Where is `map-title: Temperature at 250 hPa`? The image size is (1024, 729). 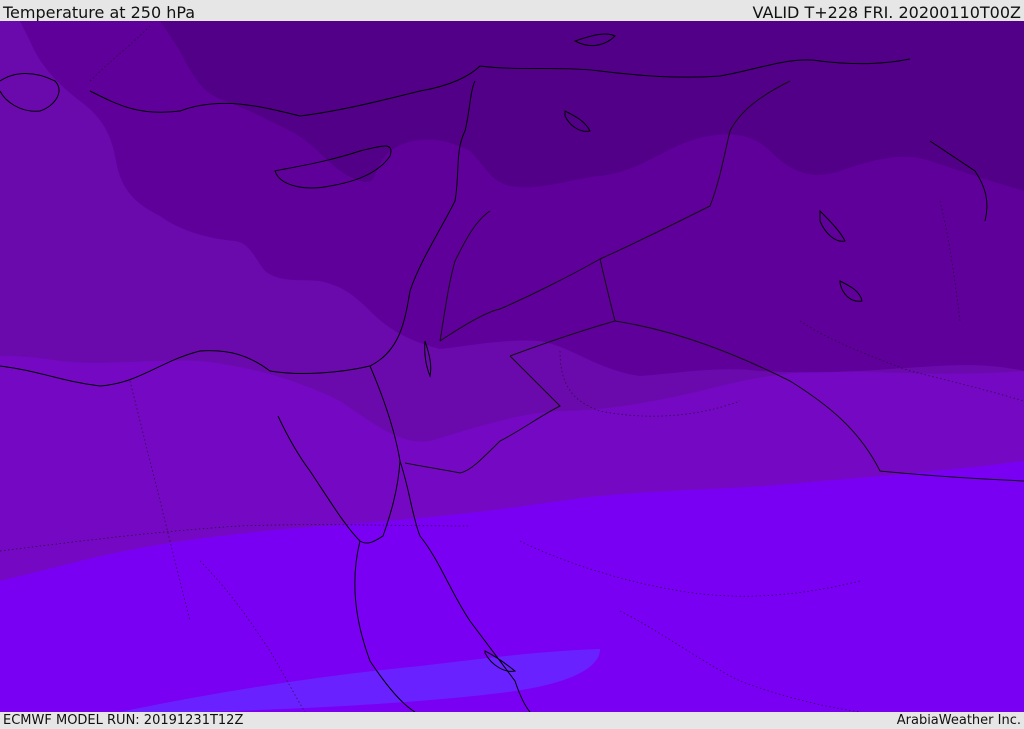
map-title: Temperature at 250 hPa is located at coordinates (99, 12).